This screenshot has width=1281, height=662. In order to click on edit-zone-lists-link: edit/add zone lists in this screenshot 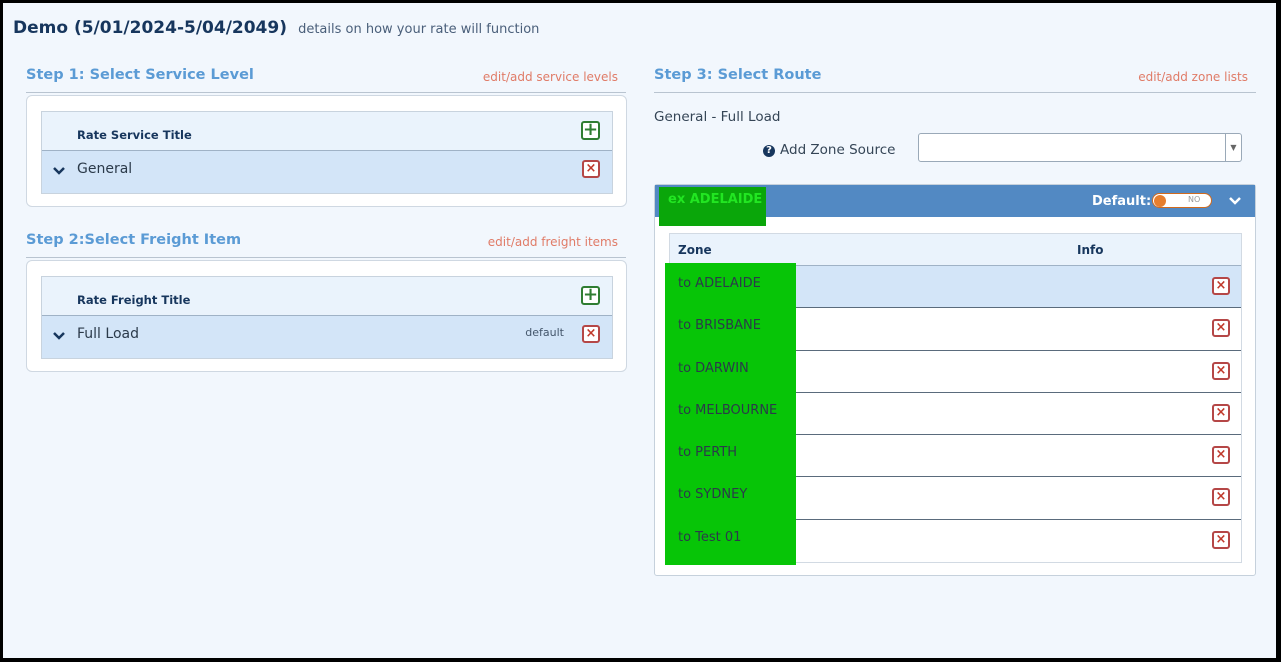, I will do `click(1193, 77)`.